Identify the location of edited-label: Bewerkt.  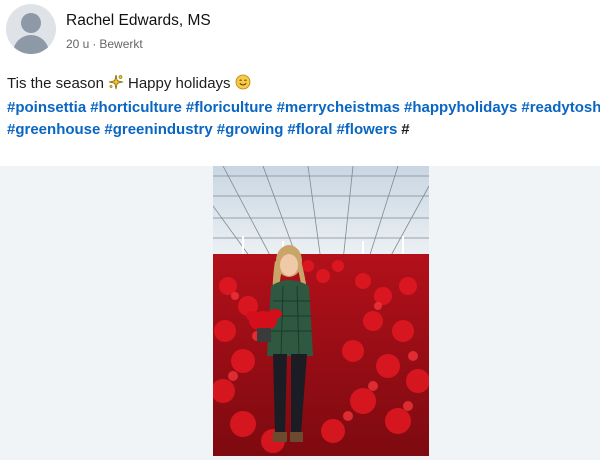
(121, 44).